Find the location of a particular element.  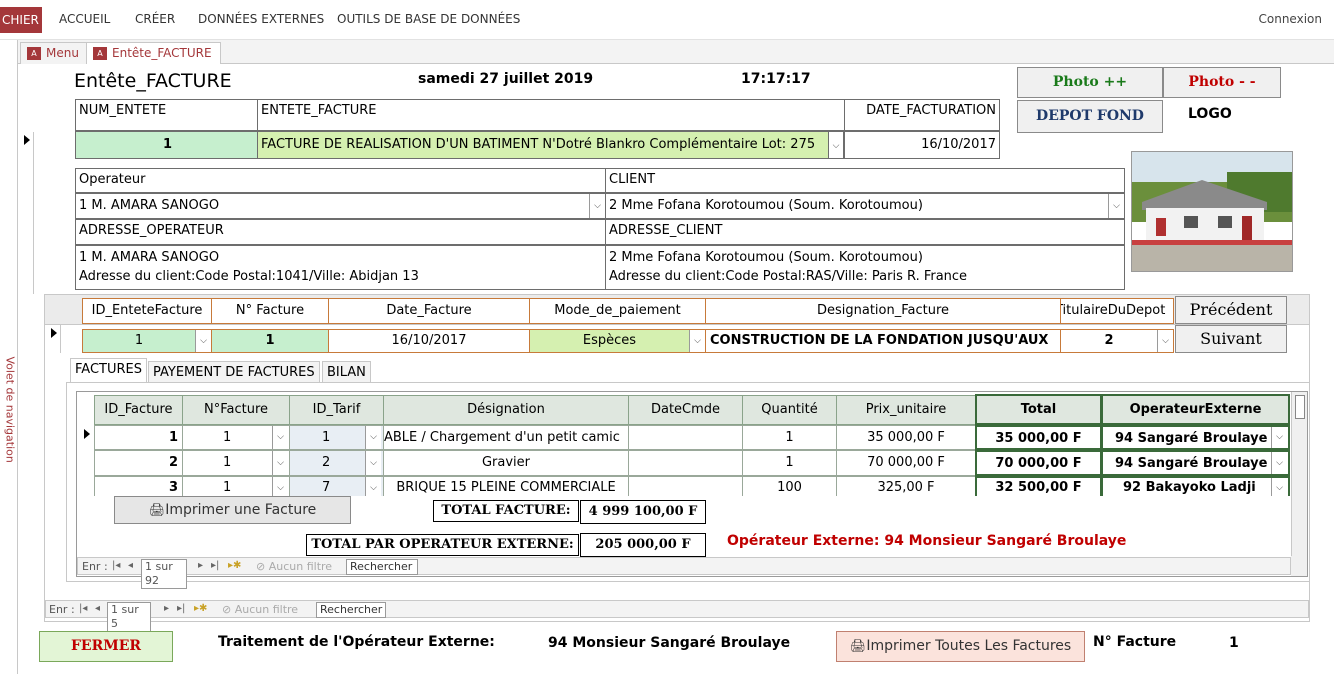

num-entete-label: NUM_ENTETE is located at coordinates (166, 115).